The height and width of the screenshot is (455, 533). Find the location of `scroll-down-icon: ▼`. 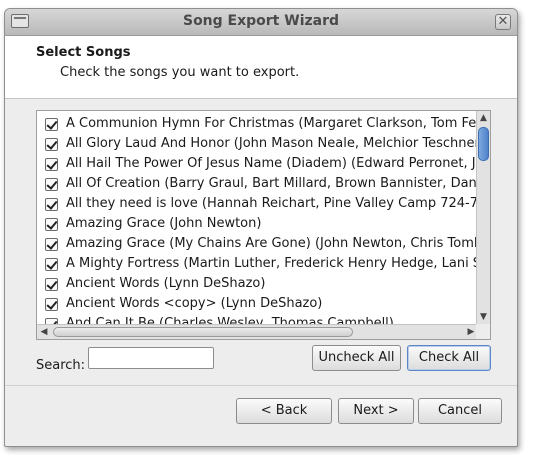

scroll-down-icon: ▼ is located at coordinates (483, 317).